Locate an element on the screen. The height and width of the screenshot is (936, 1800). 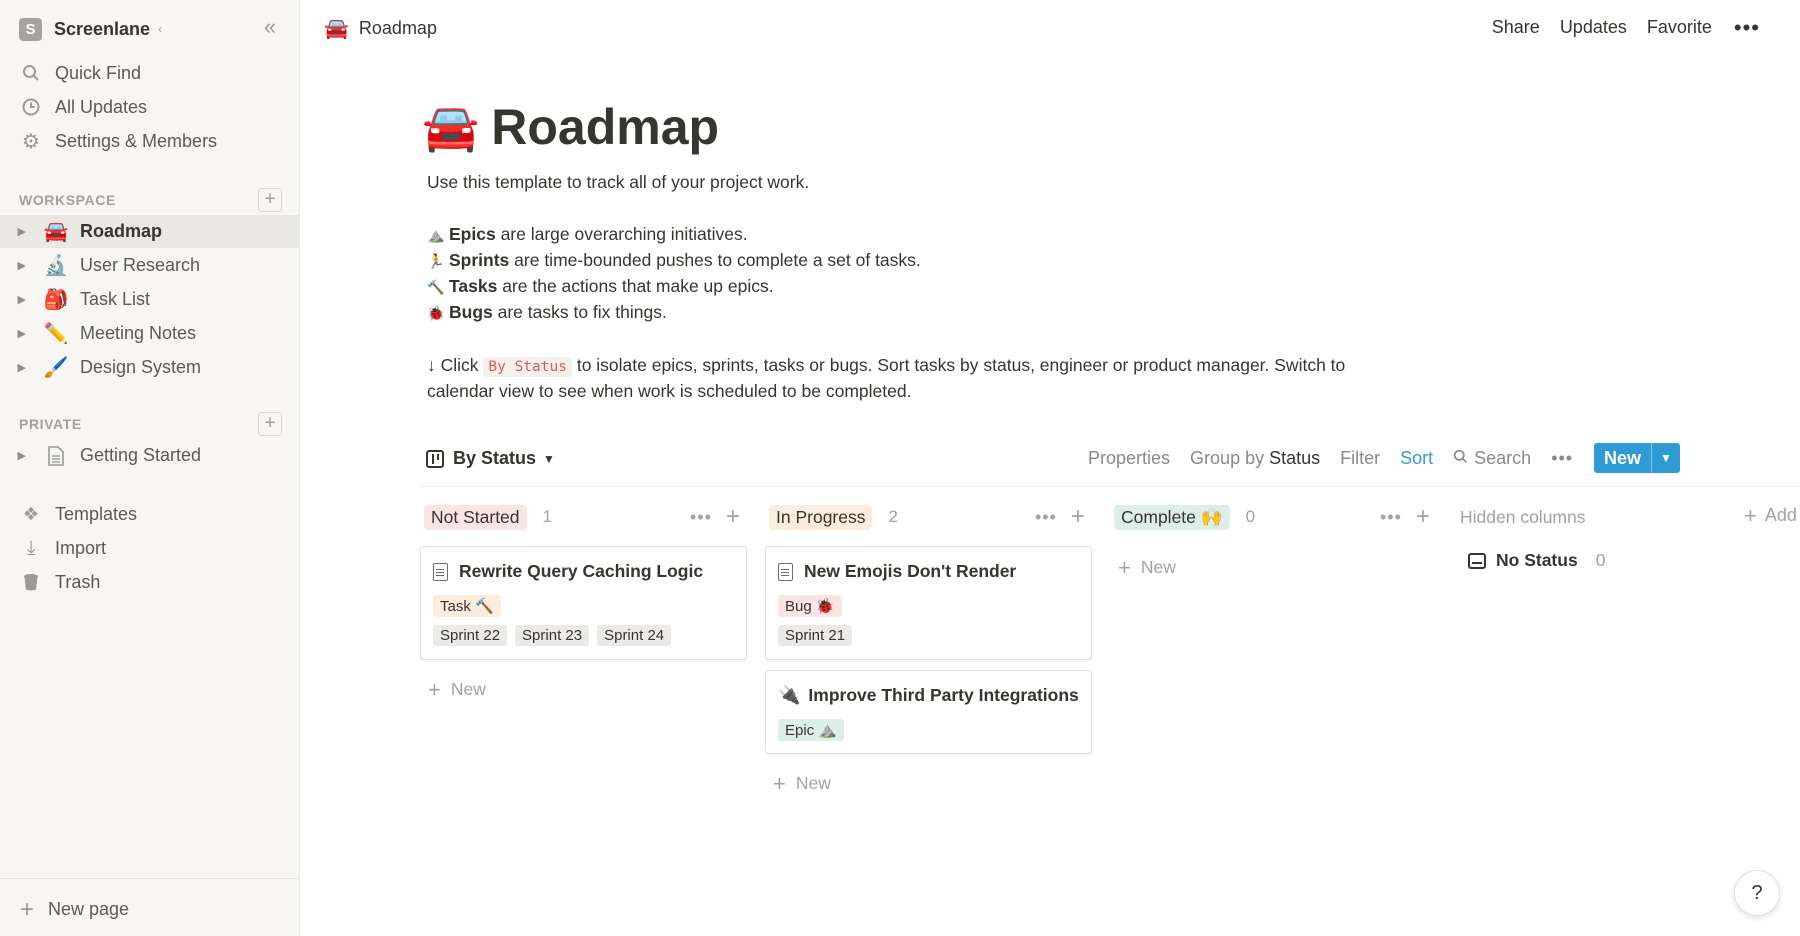
sidebar-item-getting-started: ▶ Getting Started is located at coordinates (150, 455).